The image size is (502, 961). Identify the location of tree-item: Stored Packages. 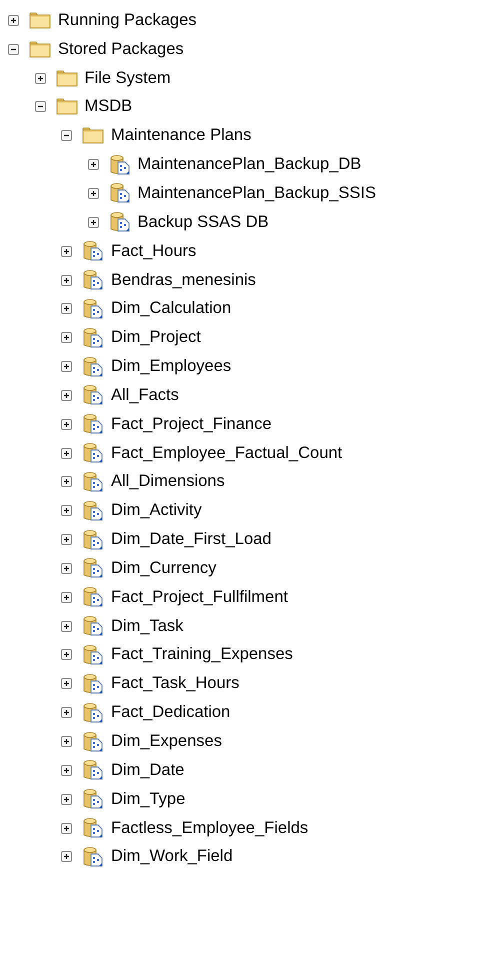
(121, 49).